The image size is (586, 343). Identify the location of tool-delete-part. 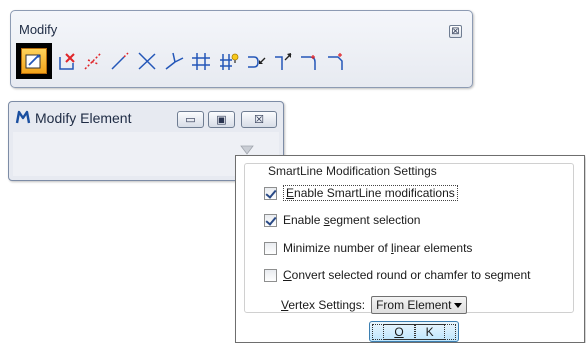
(66, 61).